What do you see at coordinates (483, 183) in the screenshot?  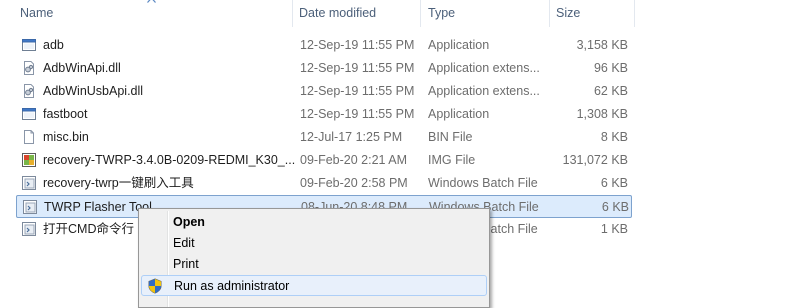 I see `file-type: Windows Batch File` at bounding box center [483, 183].